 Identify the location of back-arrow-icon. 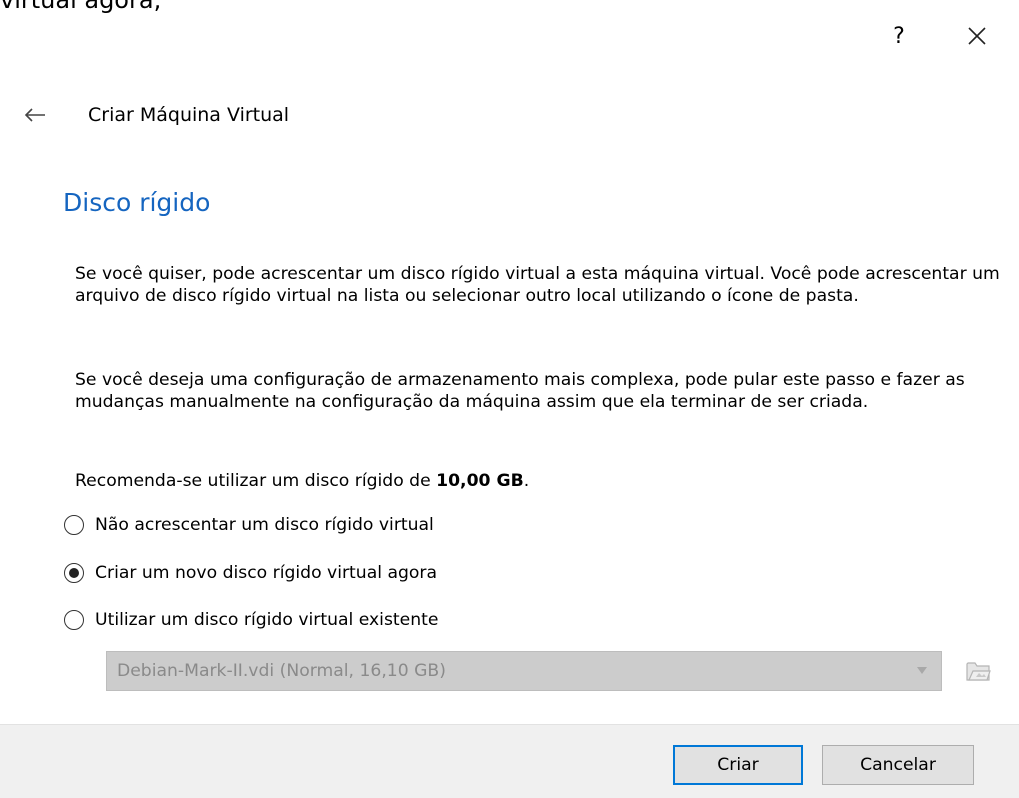
(34, 115).